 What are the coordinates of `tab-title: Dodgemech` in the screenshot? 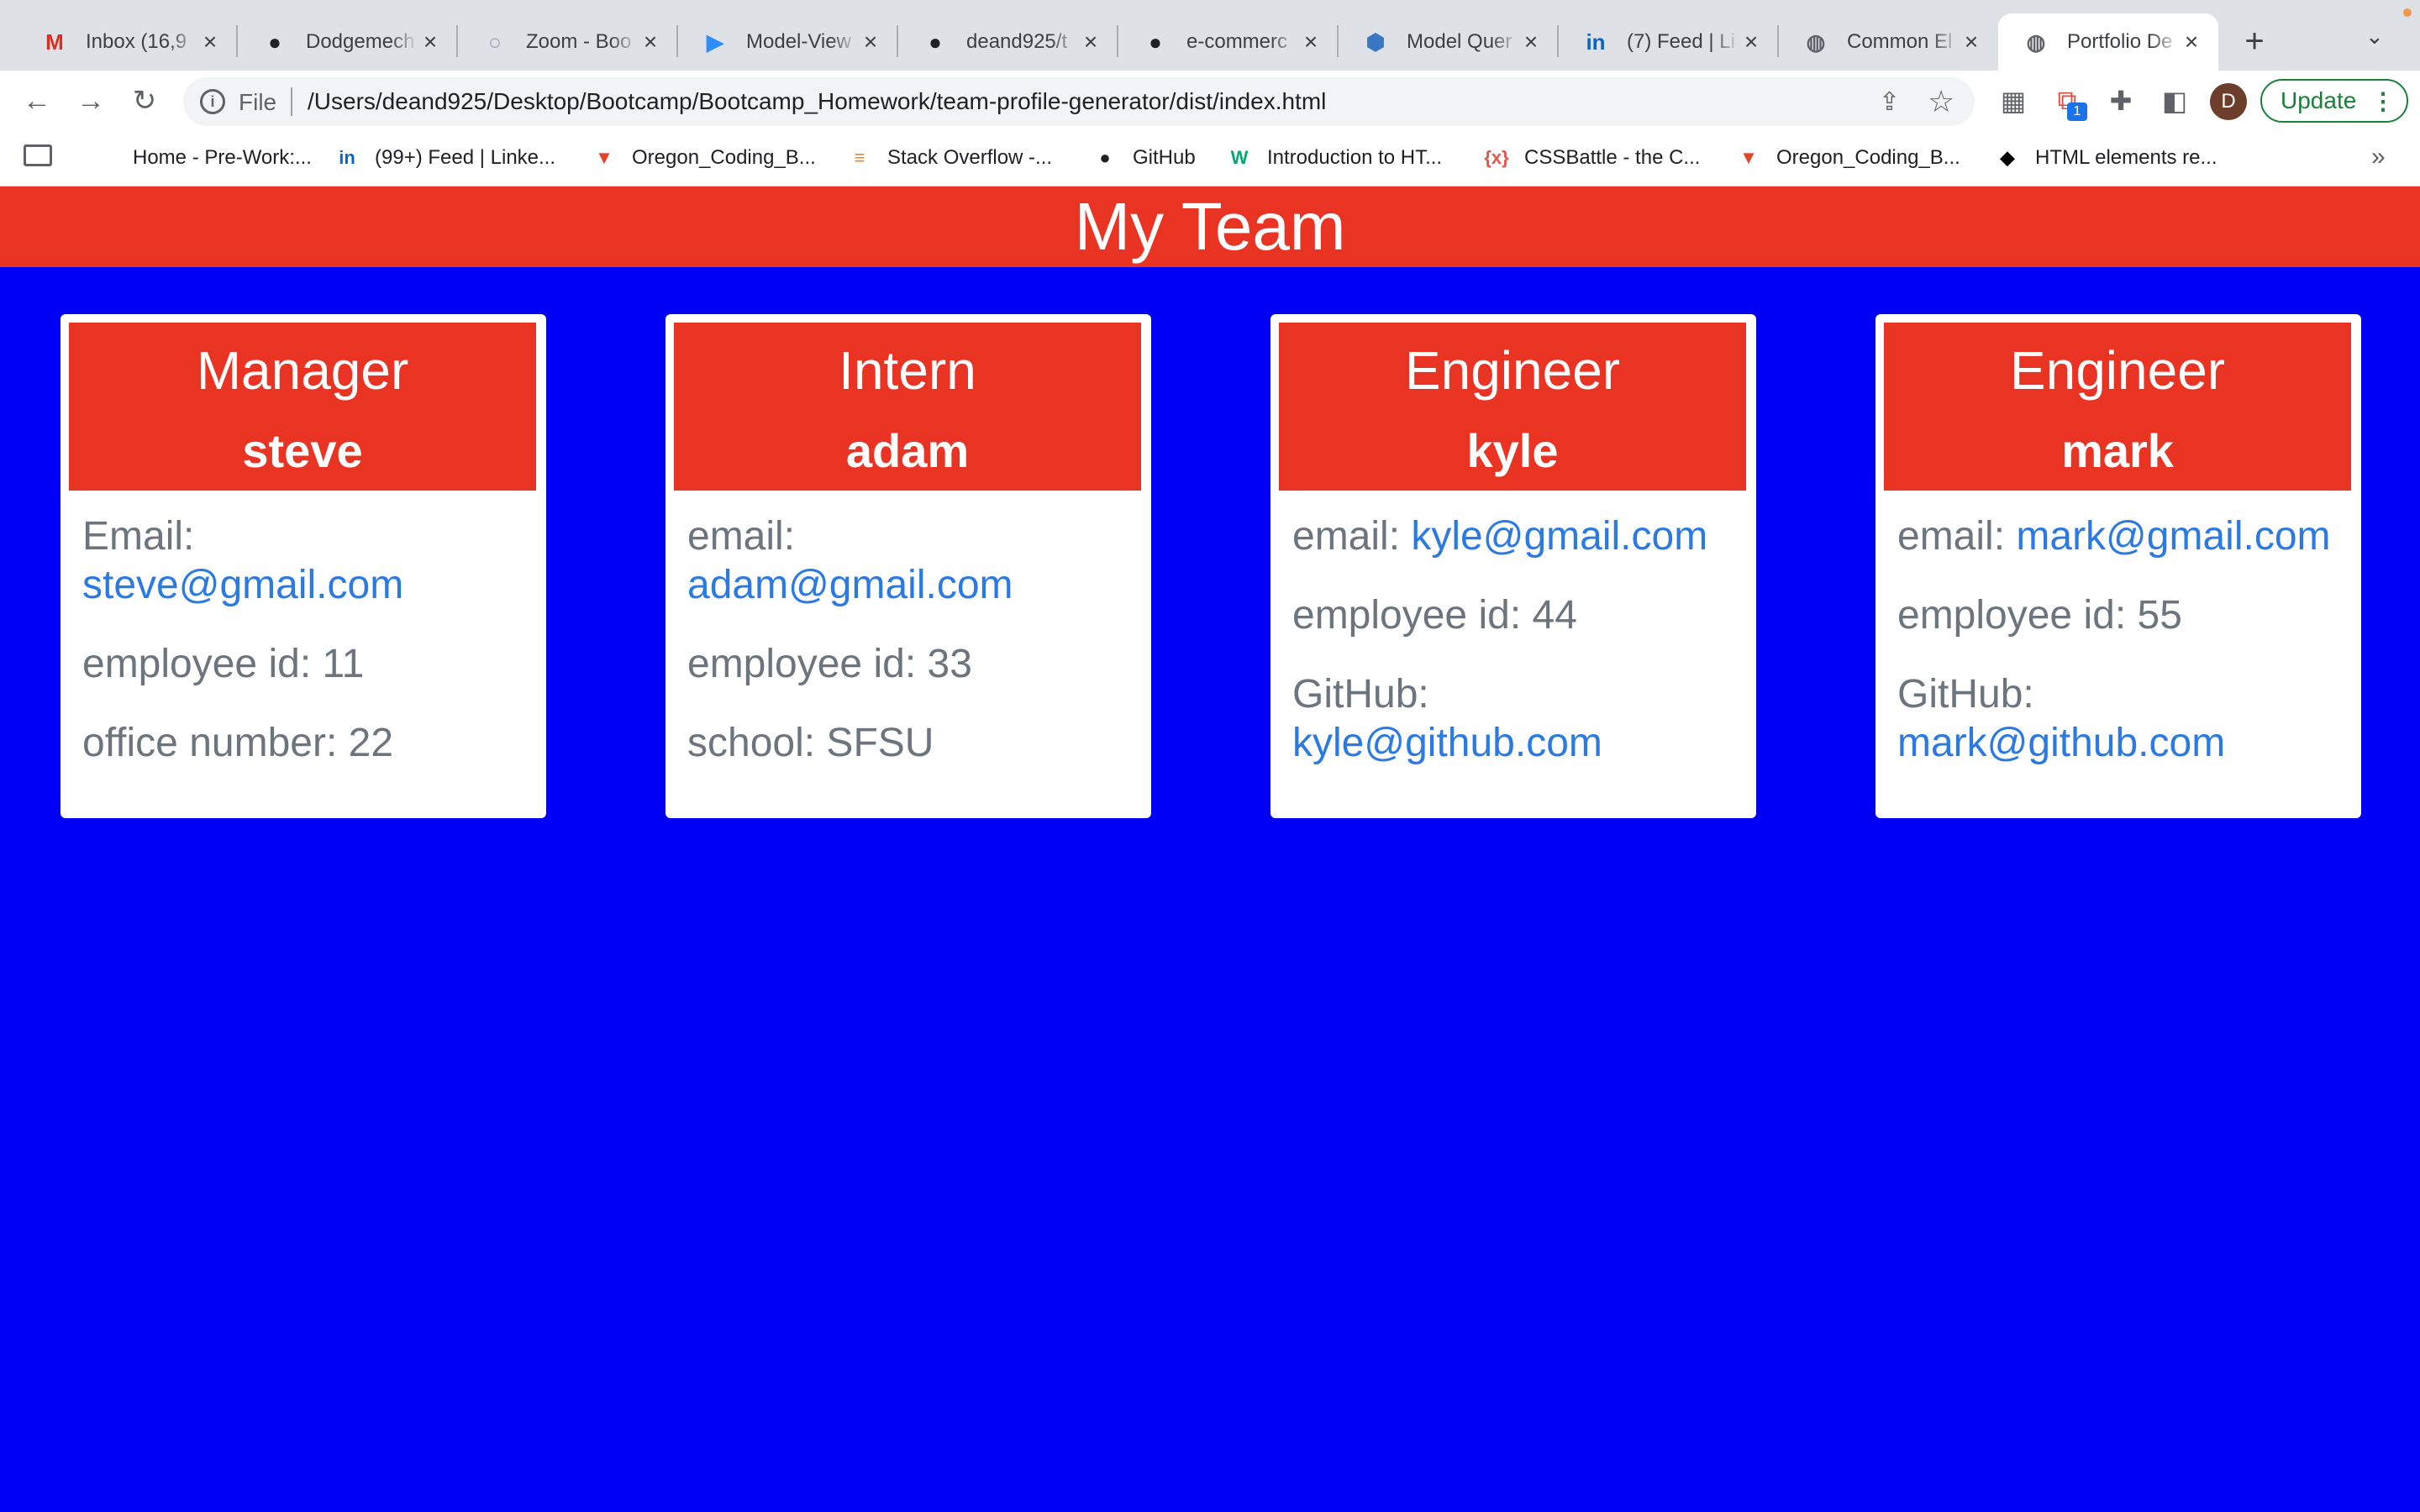 It's located at (360, 41).